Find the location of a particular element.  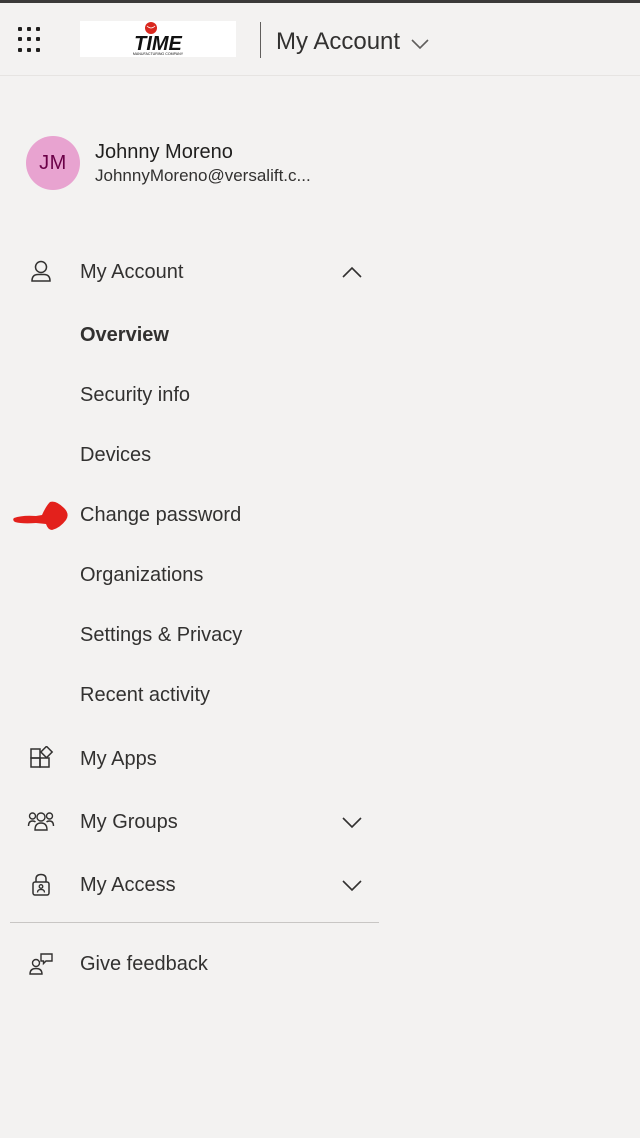

header-divider is located at coordinates (260, 40).